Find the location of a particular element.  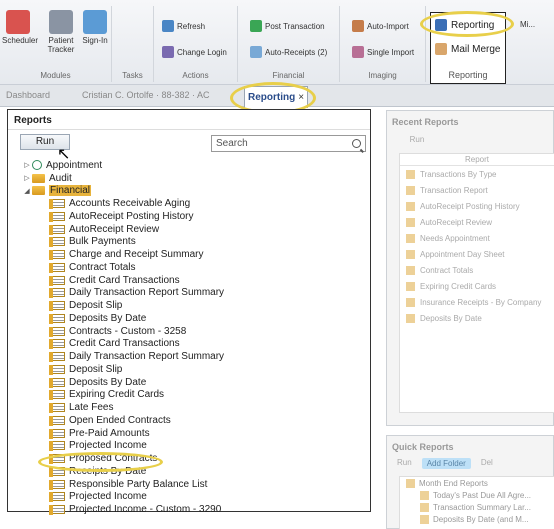

sign-in-button: Sign-In is located at coordinates (95, 27).